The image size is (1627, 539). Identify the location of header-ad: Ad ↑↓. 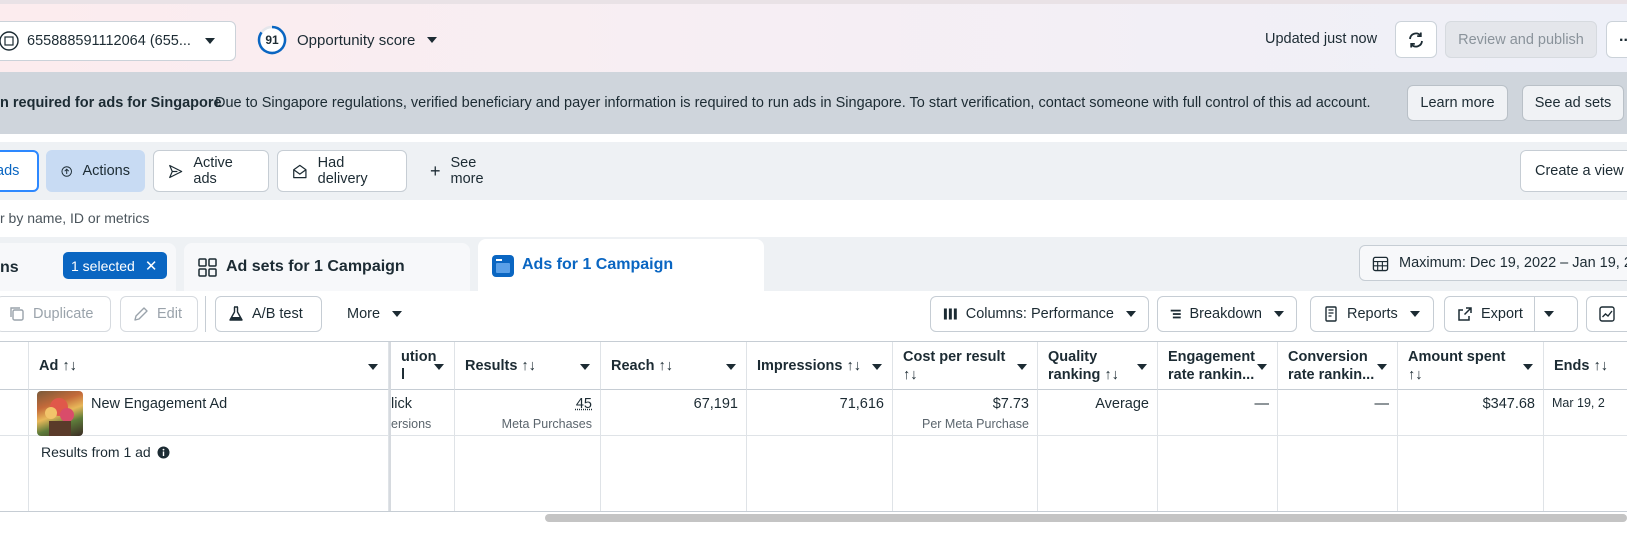
(209, 366).